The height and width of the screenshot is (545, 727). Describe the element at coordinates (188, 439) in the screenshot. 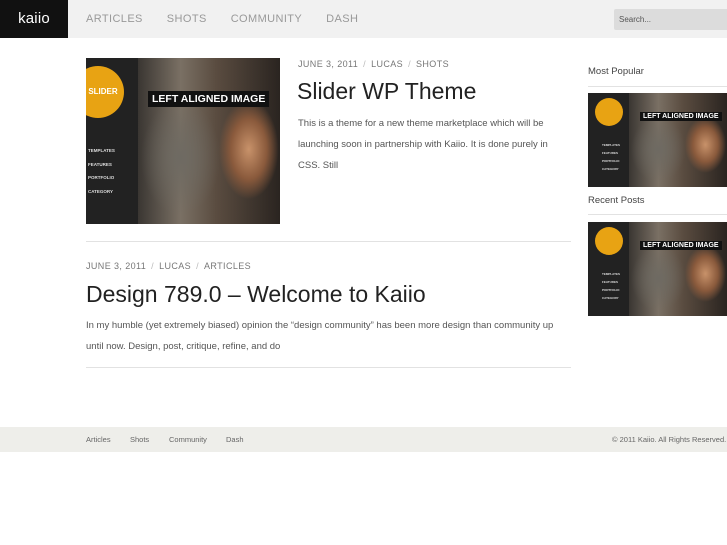

I see `footer-link-community: Community` at that location.